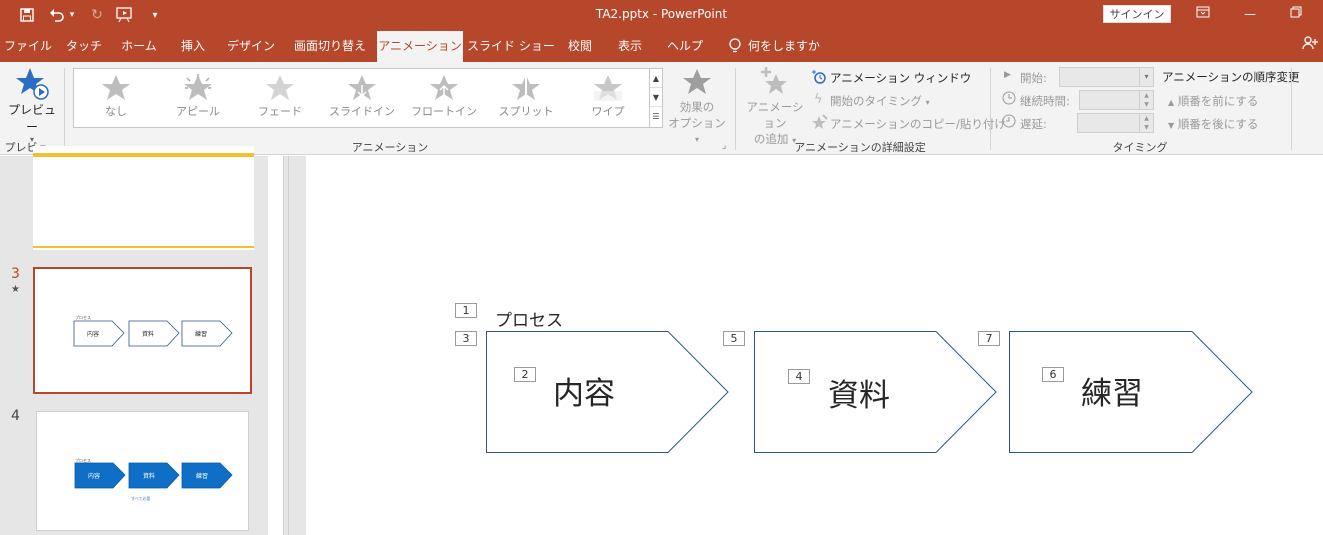 The width and height of the screenshot is (1323, 535). Describe the element at coordinates (444, 111) in the screenshot. I see `gallery-item-label: フロートイン` at that location.